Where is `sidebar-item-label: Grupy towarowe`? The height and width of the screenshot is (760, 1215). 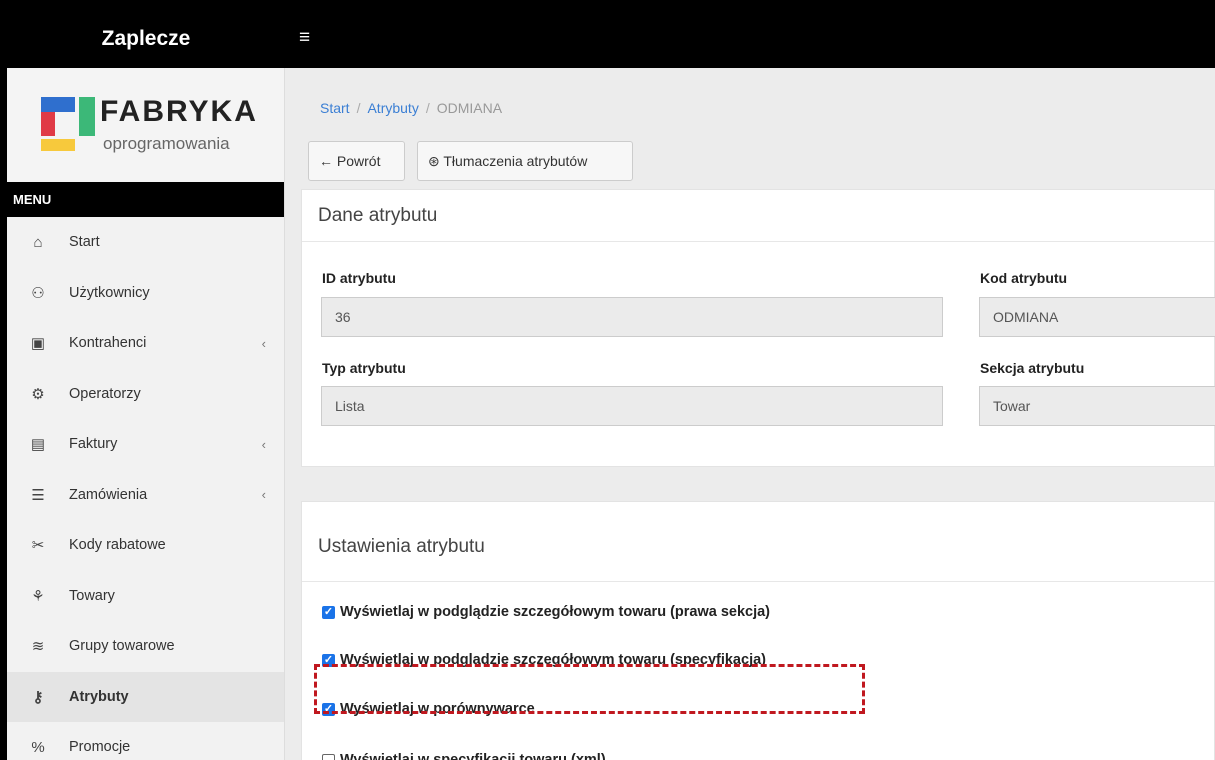
sidebar-item-label: Grupy towarowe is located at coordinates (122, 646).